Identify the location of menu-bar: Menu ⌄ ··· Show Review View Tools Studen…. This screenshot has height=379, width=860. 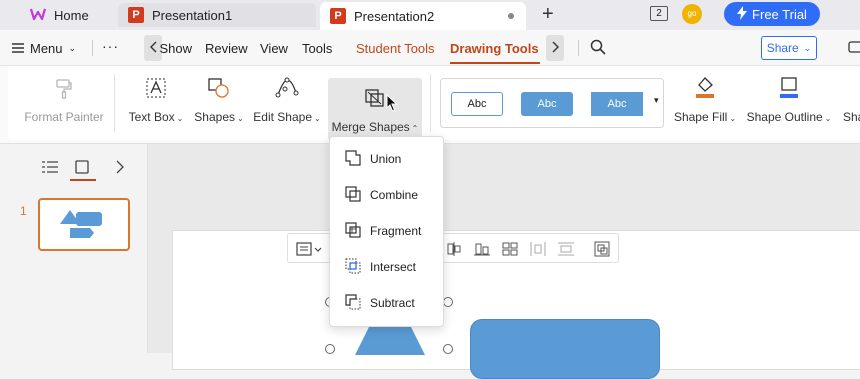
(430, 48).